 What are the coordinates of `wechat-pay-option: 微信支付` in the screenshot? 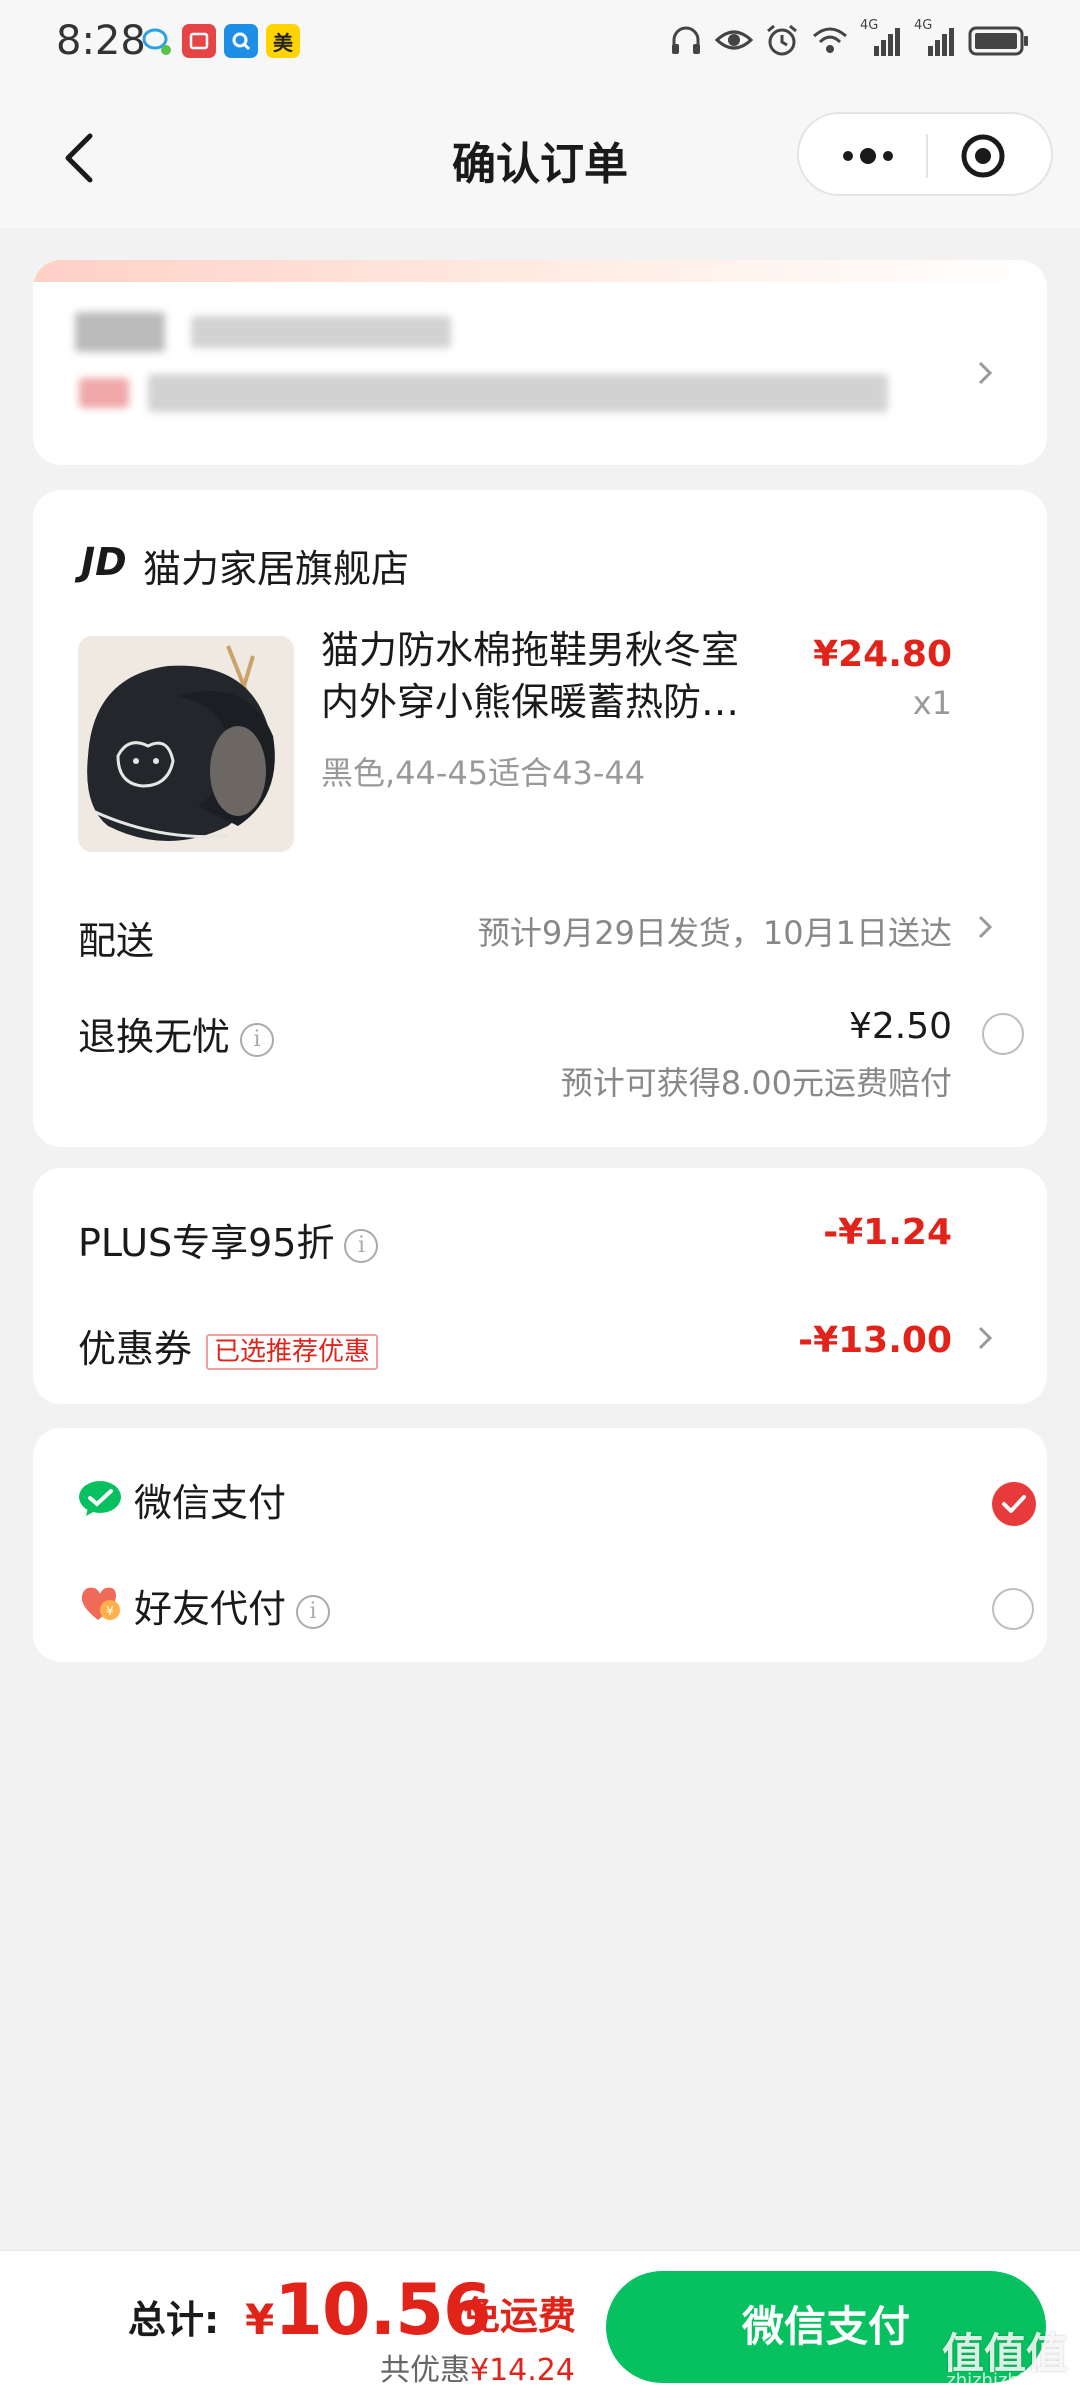 It's located at (558, 1503).